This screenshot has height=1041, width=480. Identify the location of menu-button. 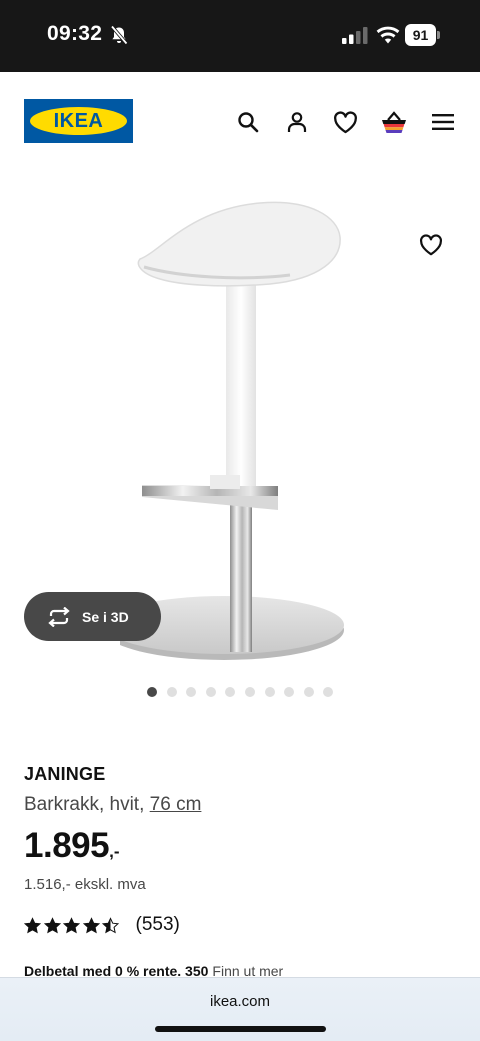
(443, 122).